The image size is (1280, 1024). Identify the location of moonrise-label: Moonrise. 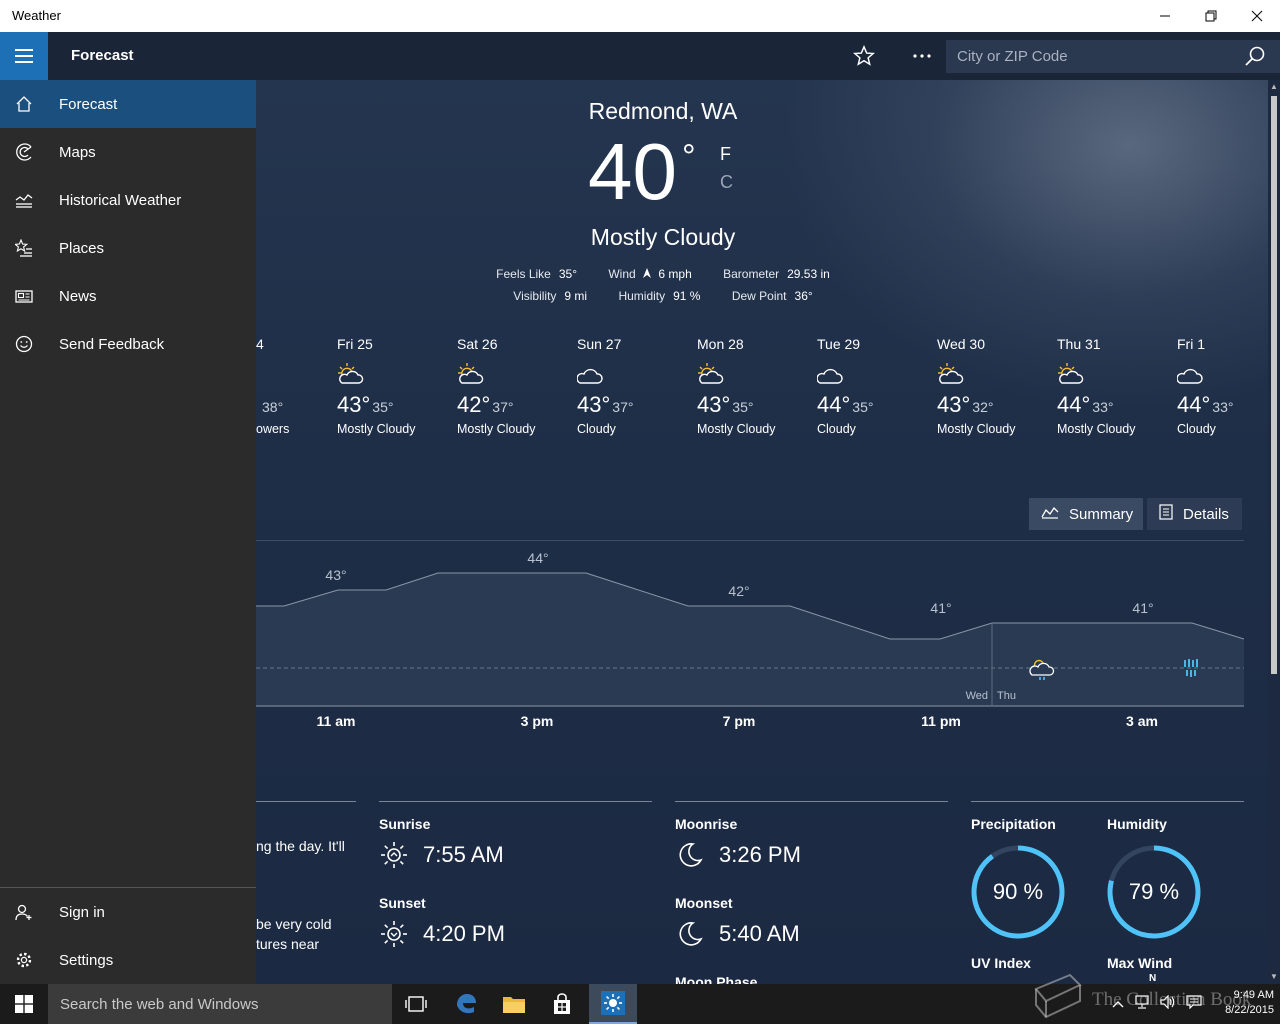
(706, 824).